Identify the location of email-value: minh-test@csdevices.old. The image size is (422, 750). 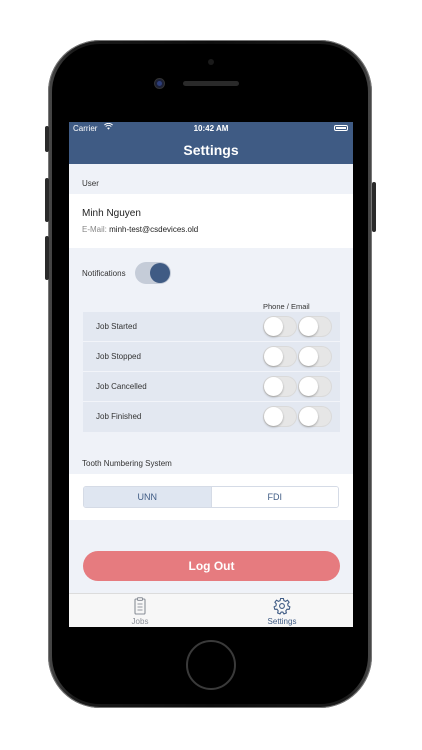
(154, 229).